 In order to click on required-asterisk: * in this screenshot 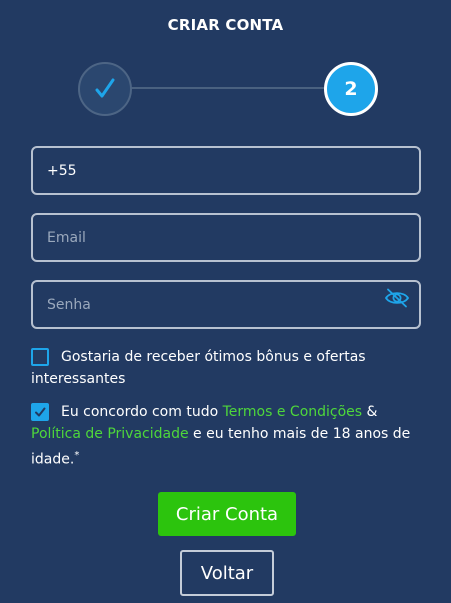, I will do `click(77, 455)`.